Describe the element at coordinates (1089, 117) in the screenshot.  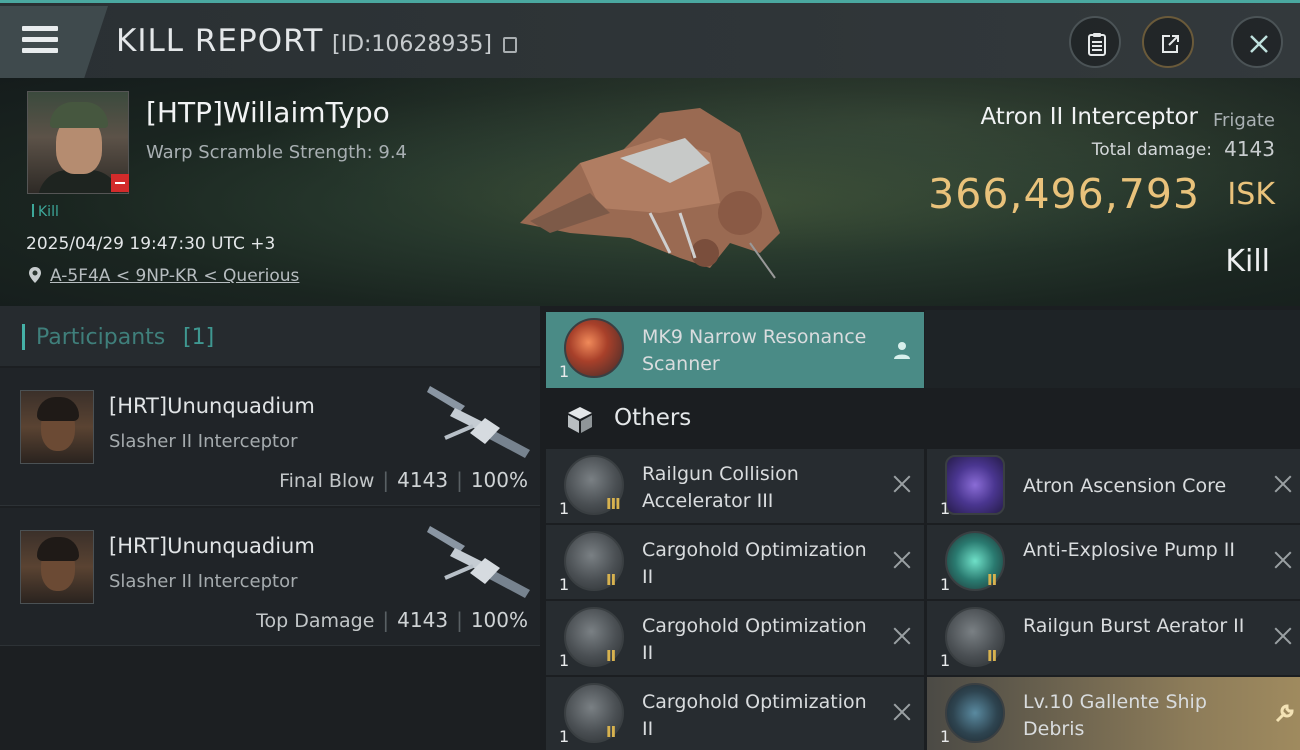
I see `victim-ship-type: Atron II Interceptor` at that location.